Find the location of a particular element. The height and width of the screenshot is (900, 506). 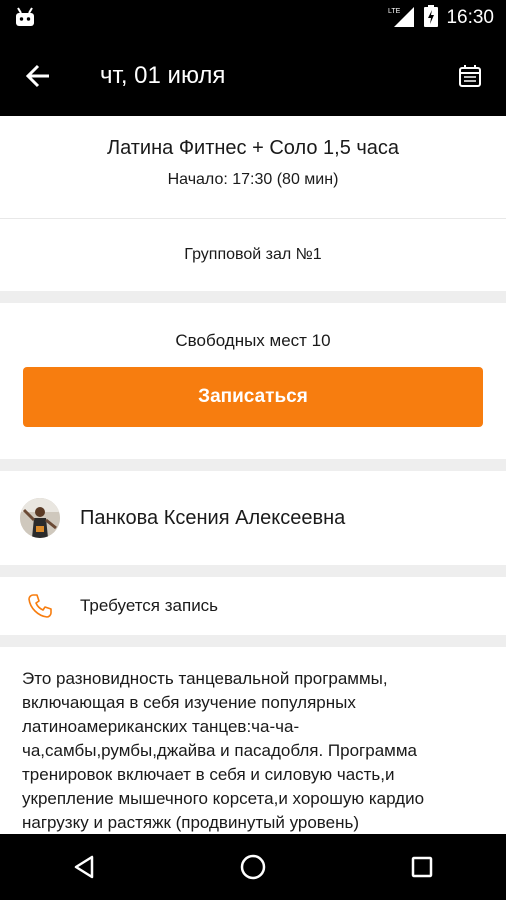

back-button is located at coordinates (38, 76).